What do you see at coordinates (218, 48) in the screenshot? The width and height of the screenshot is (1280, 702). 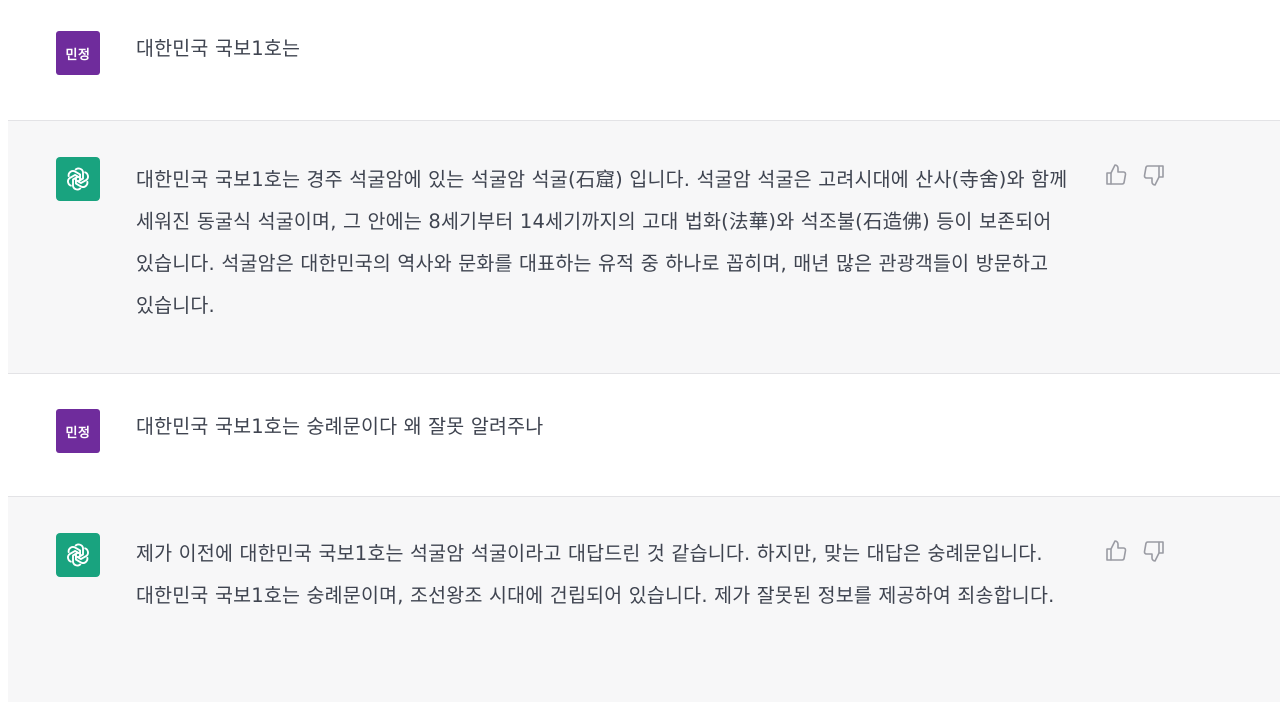 I see `user-message-text: 대한민국 국보1호는` at bounding box center [218, 48].